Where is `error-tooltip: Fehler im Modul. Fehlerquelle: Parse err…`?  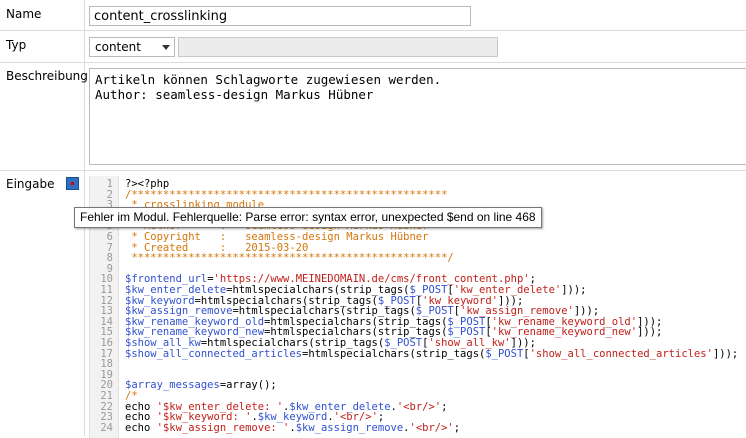
error-tooltip: Fehler im Modul. Fehlerquelle: Parse err… is located at coordinates (308, 217).